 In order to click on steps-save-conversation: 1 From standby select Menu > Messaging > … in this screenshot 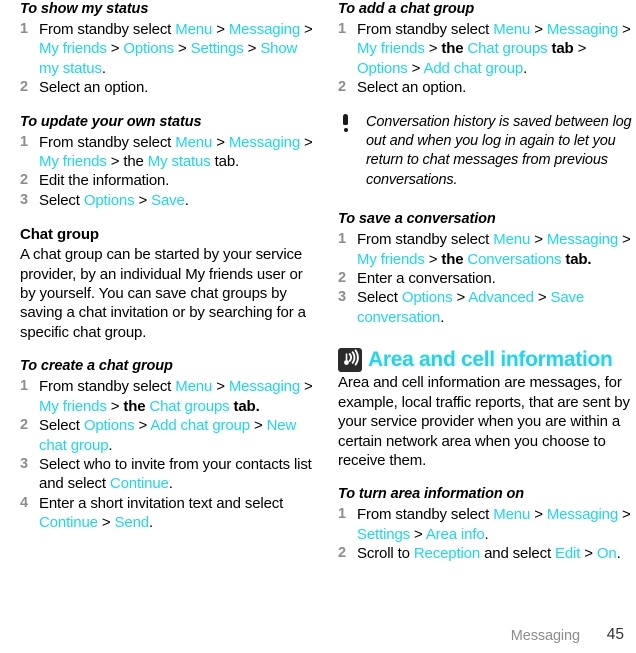, I will do `click(487, 278)`.